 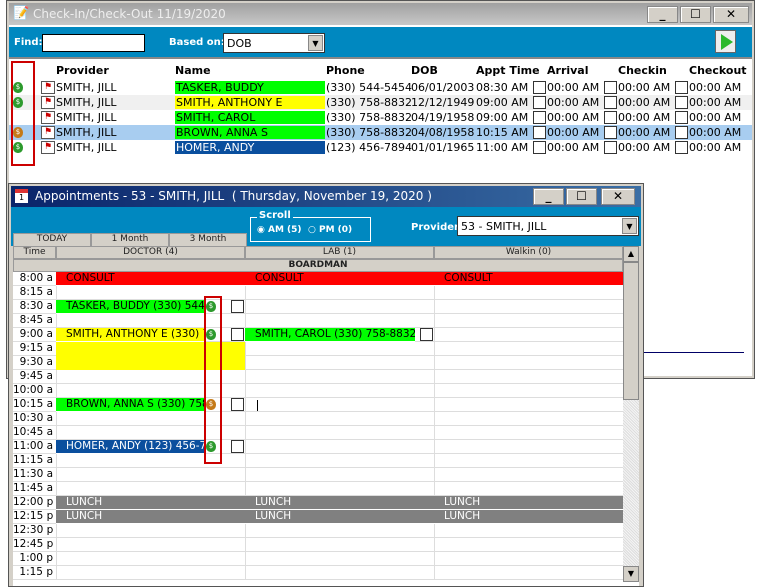 I want to click on find-input, so click(x=93, y=43).